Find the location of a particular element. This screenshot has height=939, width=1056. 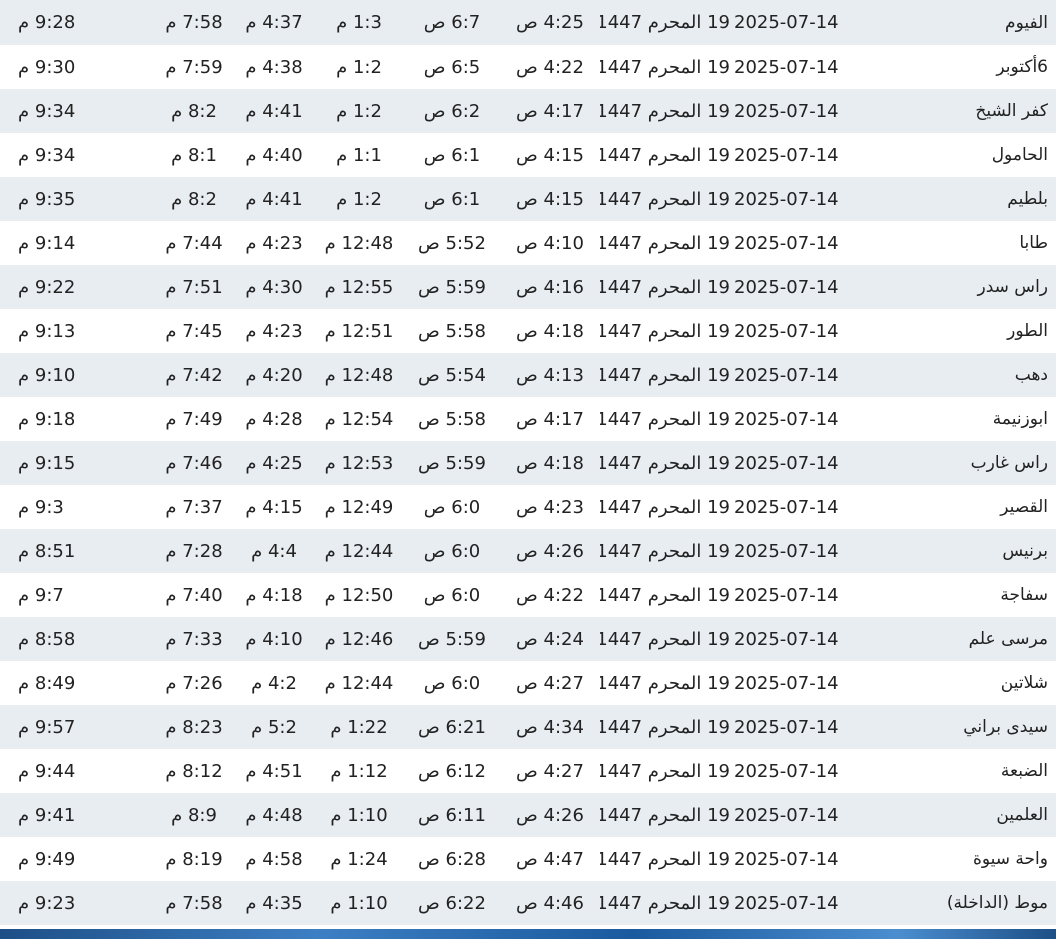

isha-time-cell: 9:41 م is located at coordinates (47, 815).